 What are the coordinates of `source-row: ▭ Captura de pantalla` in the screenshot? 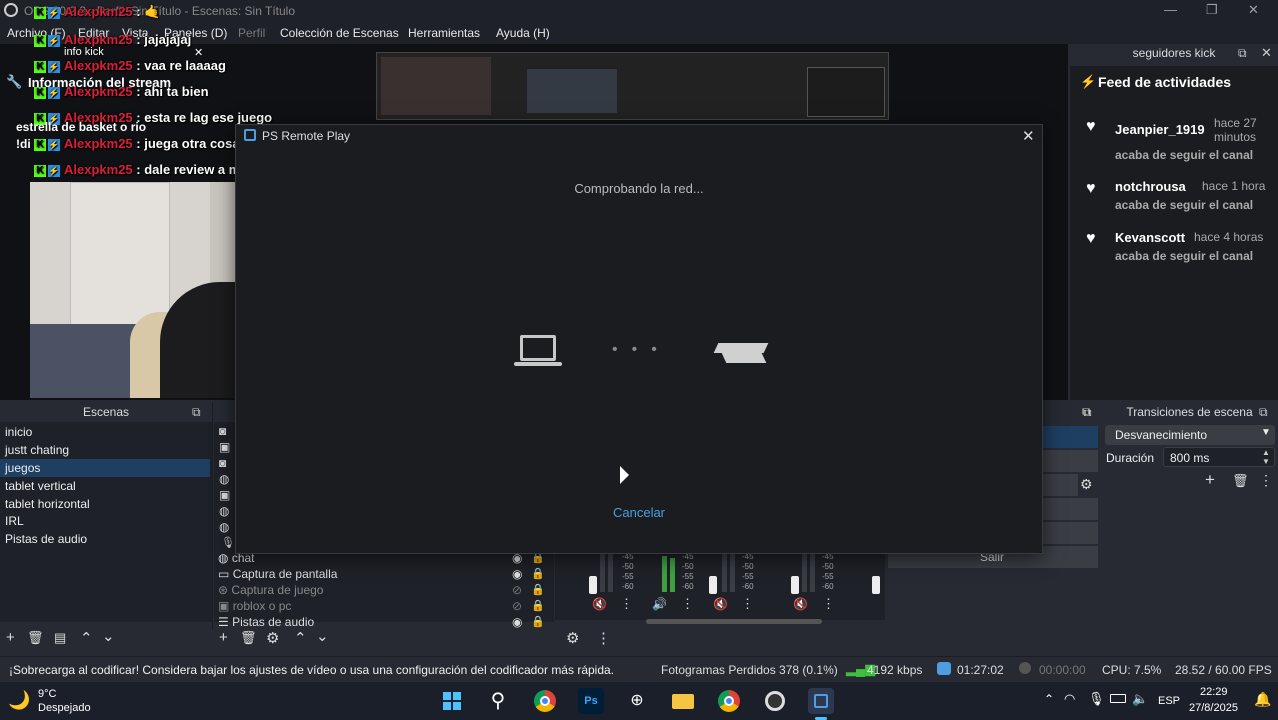 It's located at (383, 574).